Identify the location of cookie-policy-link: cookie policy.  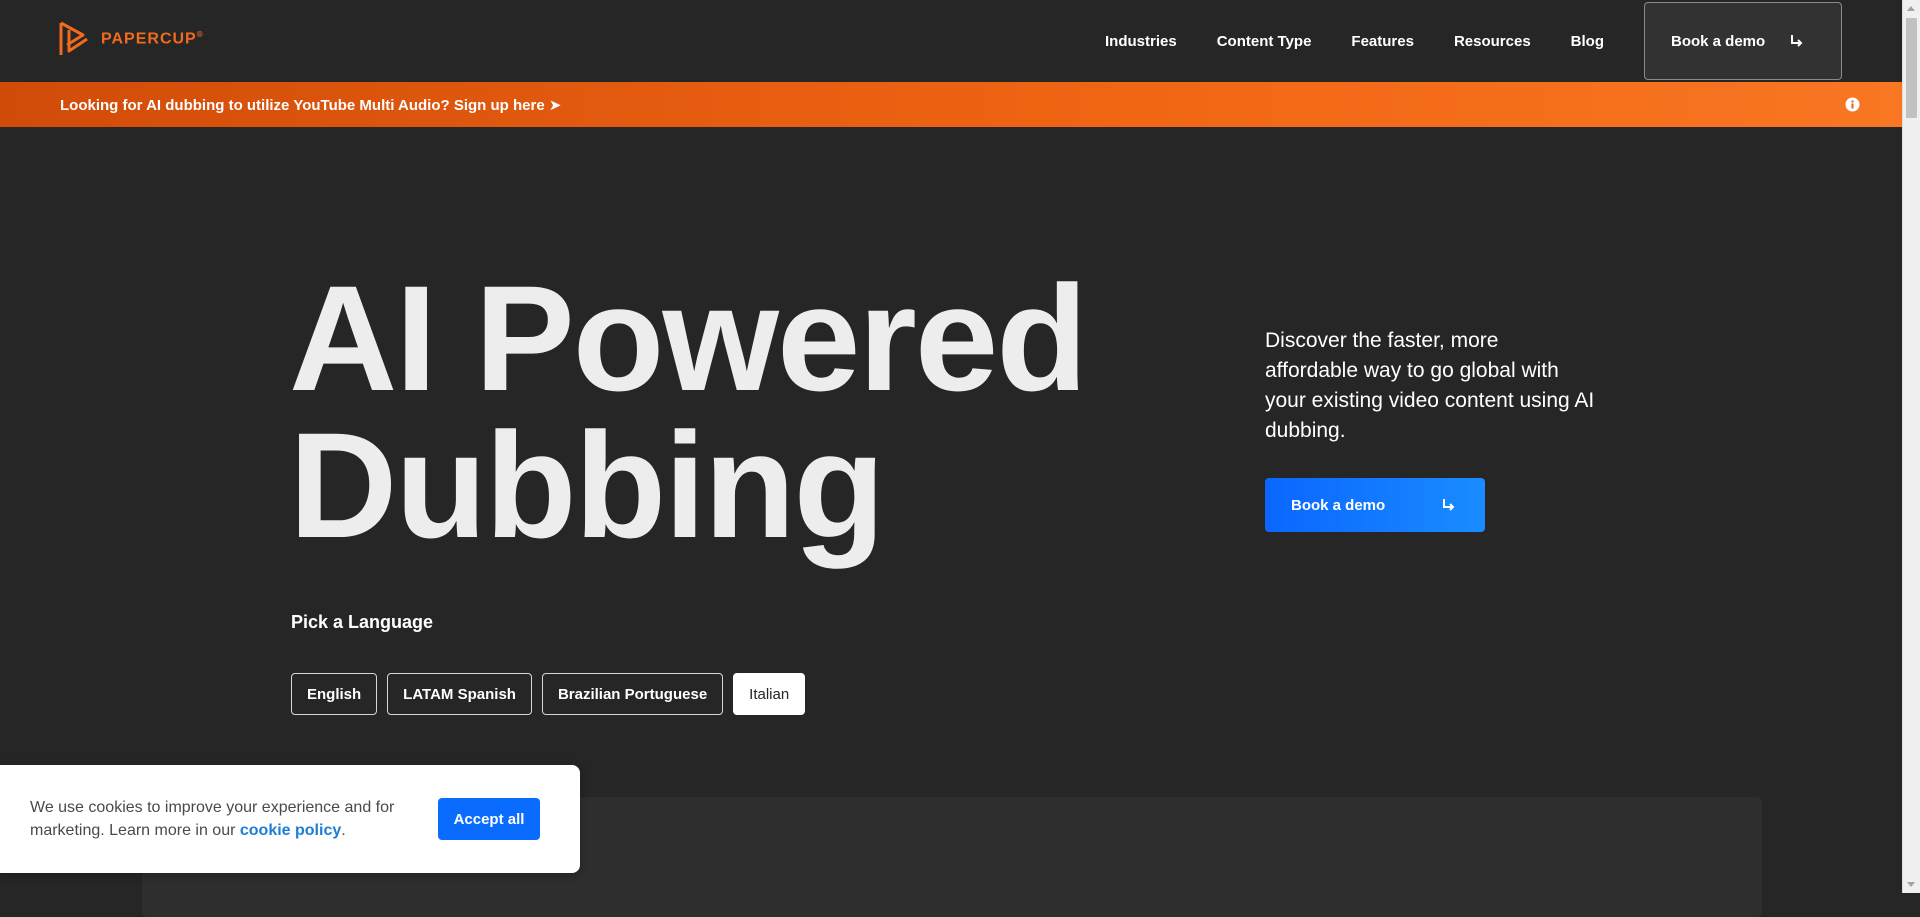
(290, 830).